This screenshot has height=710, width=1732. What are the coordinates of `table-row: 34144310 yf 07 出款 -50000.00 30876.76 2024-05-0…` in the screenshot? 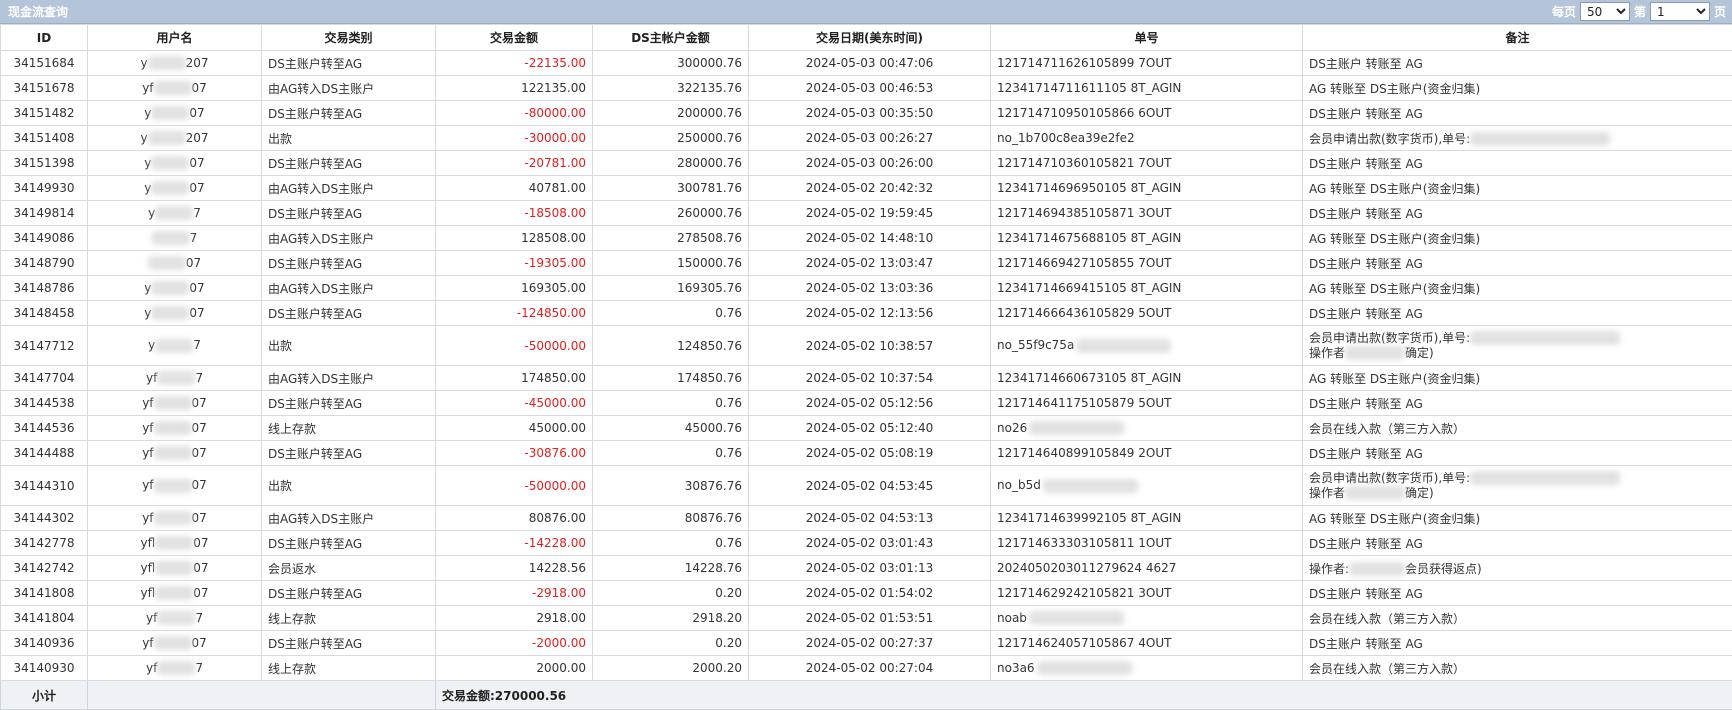 It's located at (866, 485).